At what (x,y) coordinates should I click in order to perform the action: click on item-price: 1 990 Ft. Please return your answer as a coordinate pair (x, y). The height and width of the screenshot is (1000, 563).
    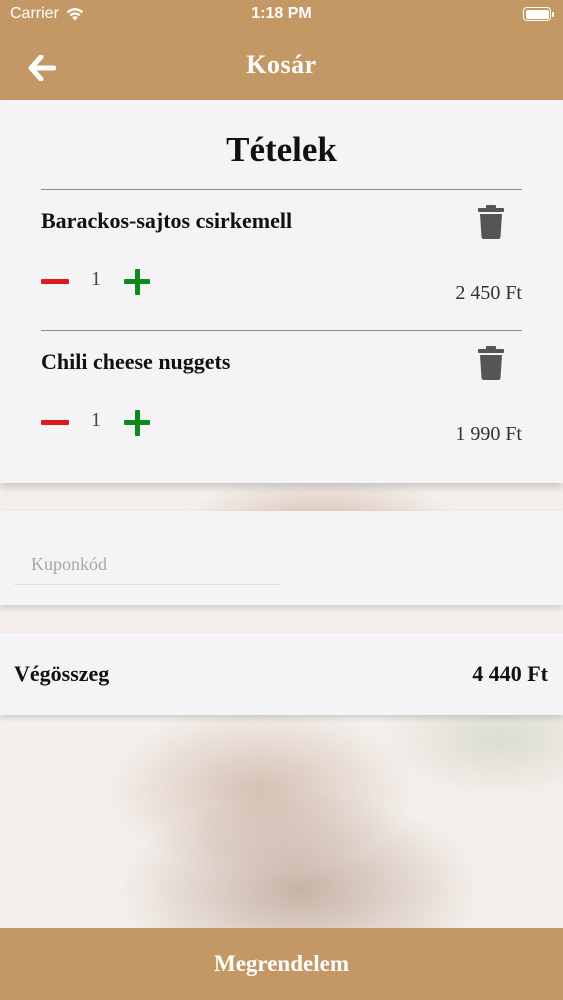
    Looking at the image, I should click on (488, 434).